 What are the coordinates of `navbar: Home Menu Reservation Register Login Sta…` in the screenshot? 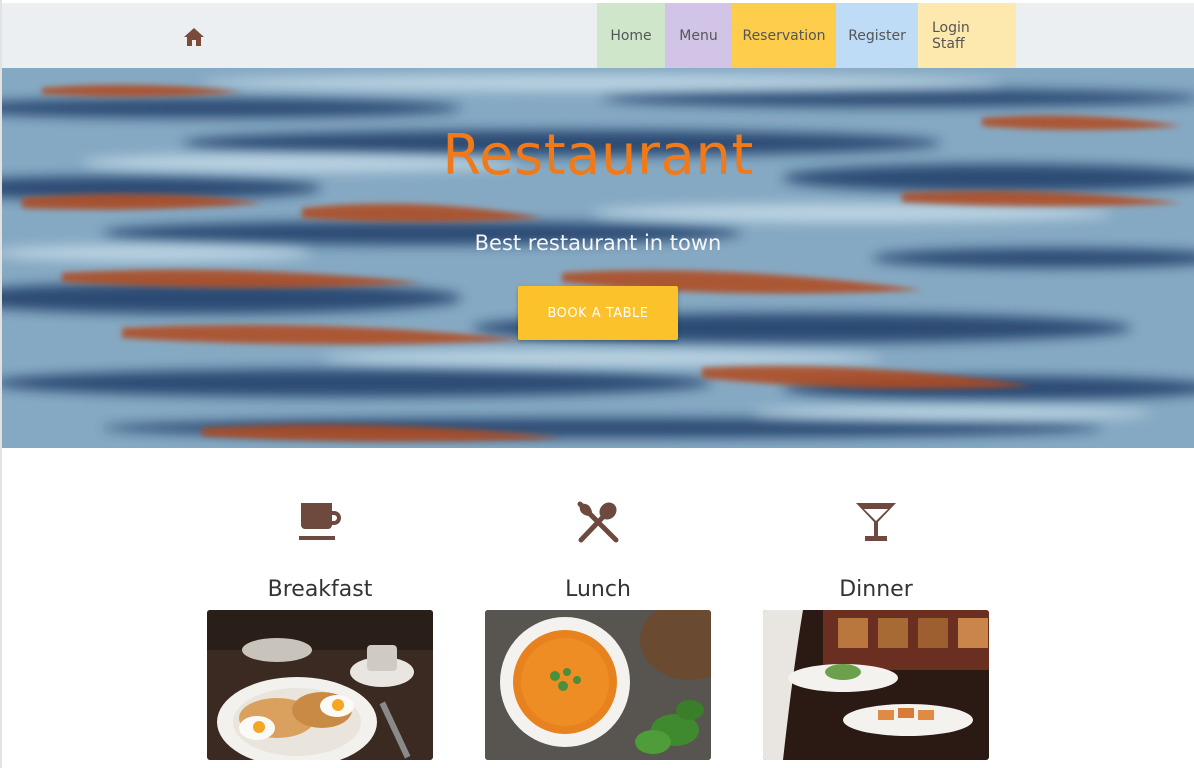 It's located at (598, 36).